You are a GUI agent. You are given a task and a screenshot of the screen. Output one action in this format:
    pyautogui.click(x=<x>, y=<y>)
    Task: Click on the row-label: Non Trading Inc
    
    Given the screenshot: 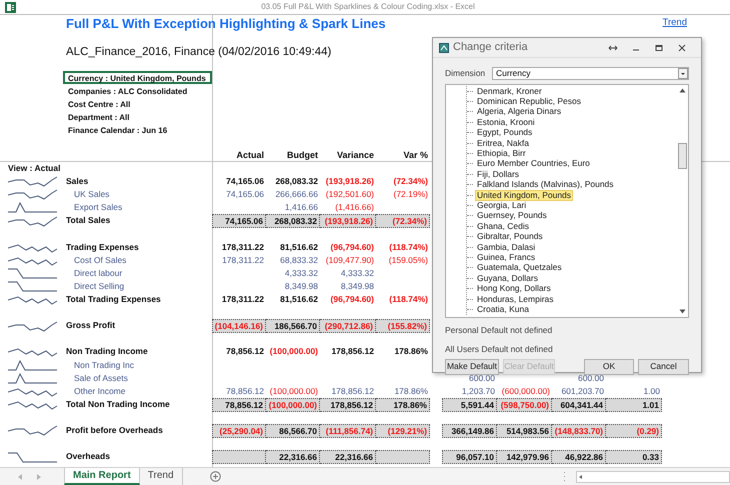 What is the action you would take?
    pyautogui.click(x=104, y=365)
    